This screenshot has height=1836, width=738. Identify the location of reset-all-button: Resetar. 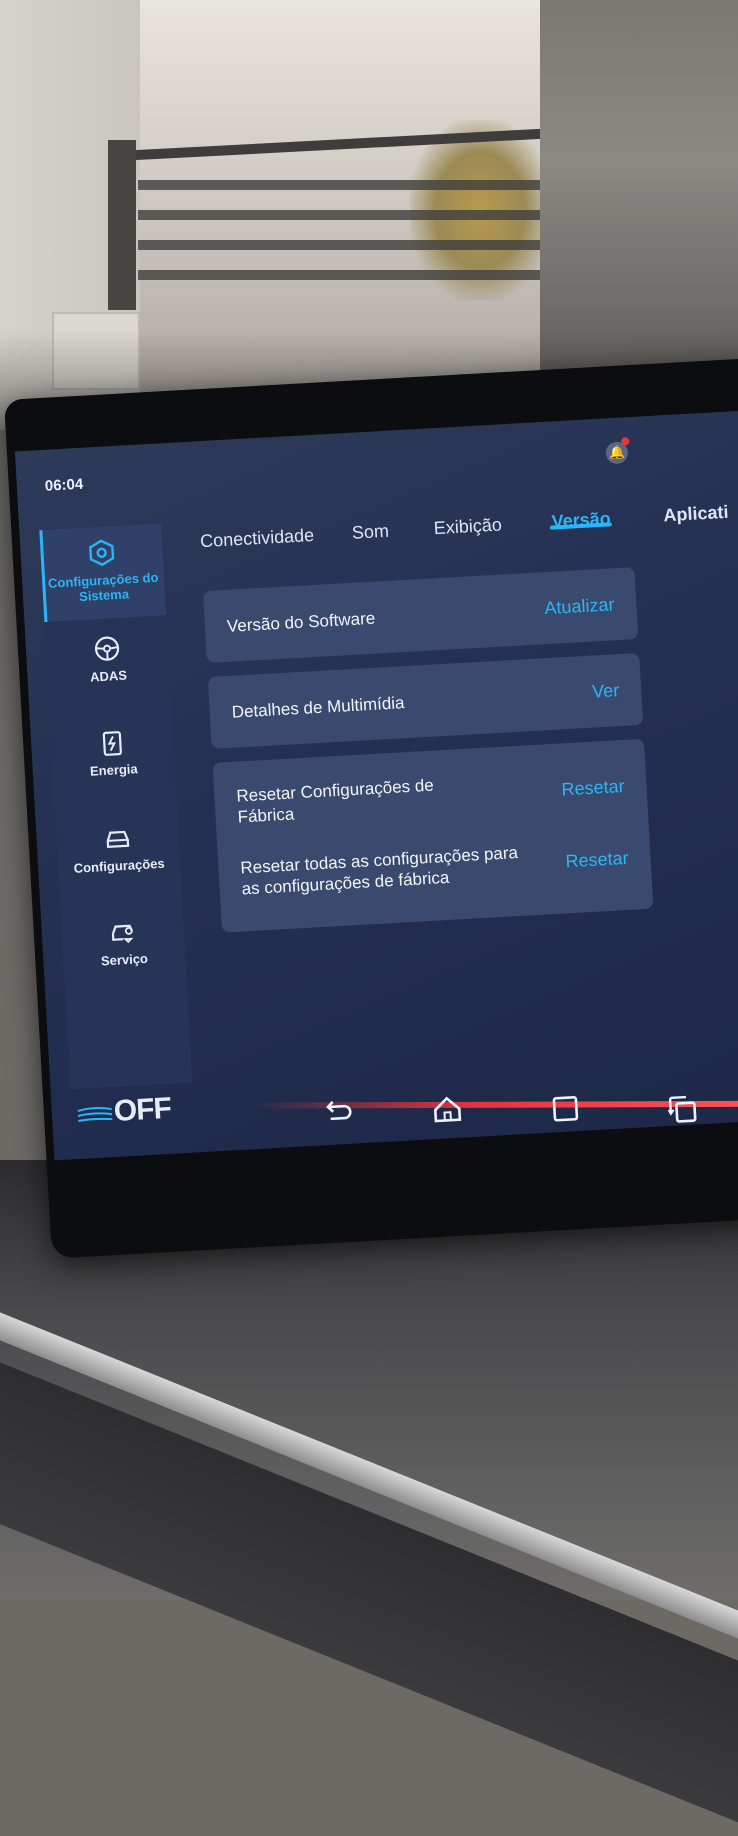
(597, 860).